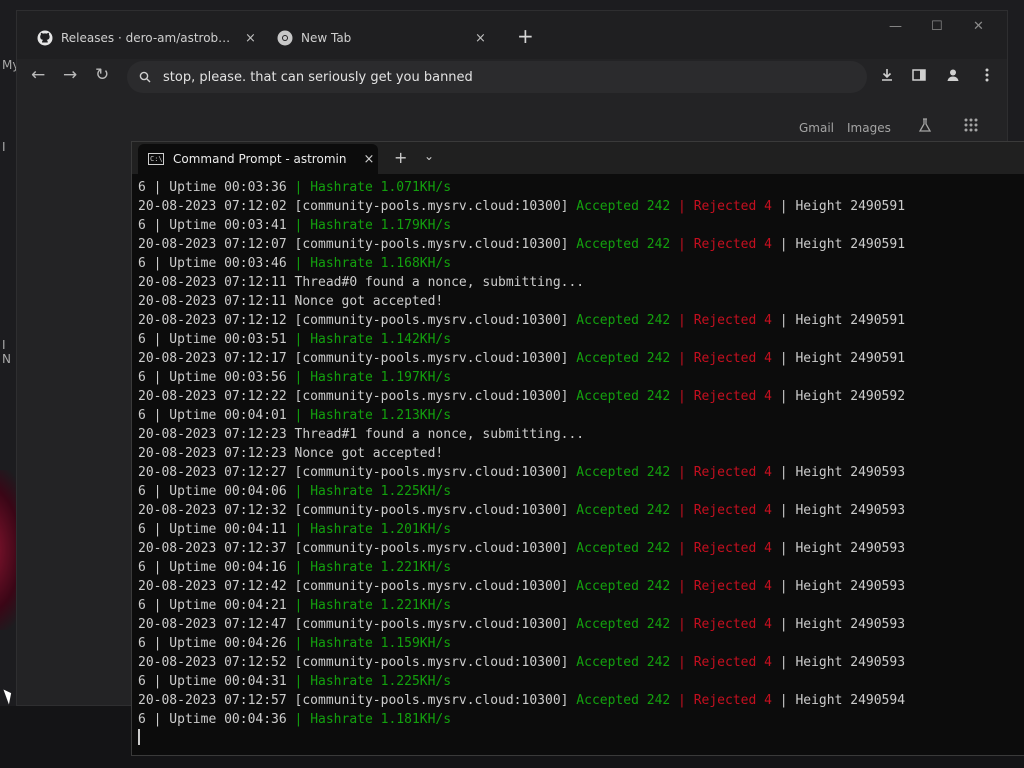 This screenshot has width=1024, height=768. Describe the element at coordinates (581, 567) in the screenshot. I see `terminal-line: 6 | Uptime 00:04:16 | Hashrate 1.221KH/s` at that location.